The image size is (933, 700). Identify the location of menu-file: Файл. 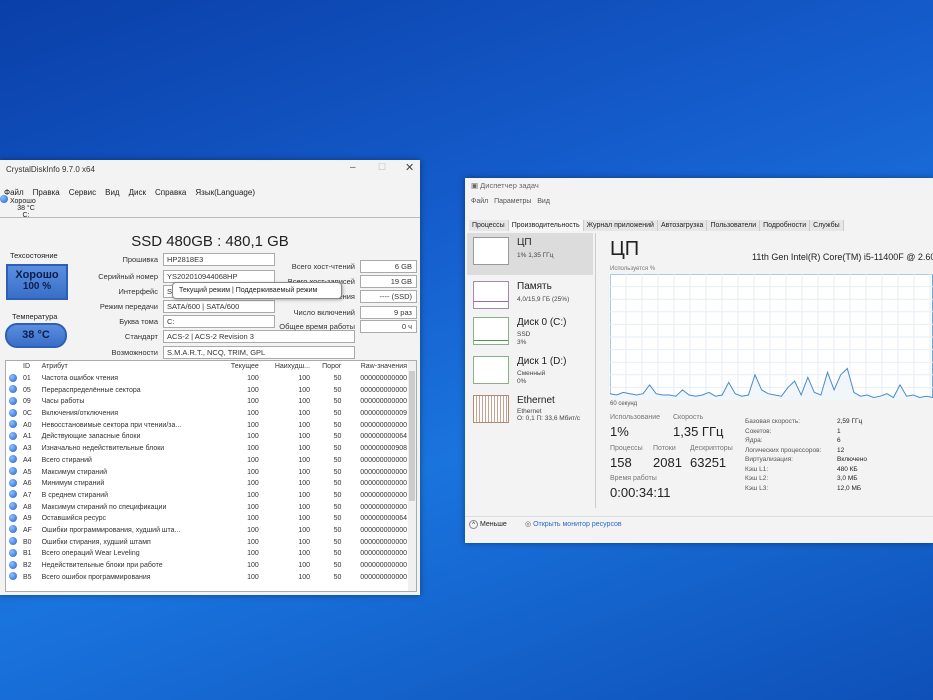
(479, 201).